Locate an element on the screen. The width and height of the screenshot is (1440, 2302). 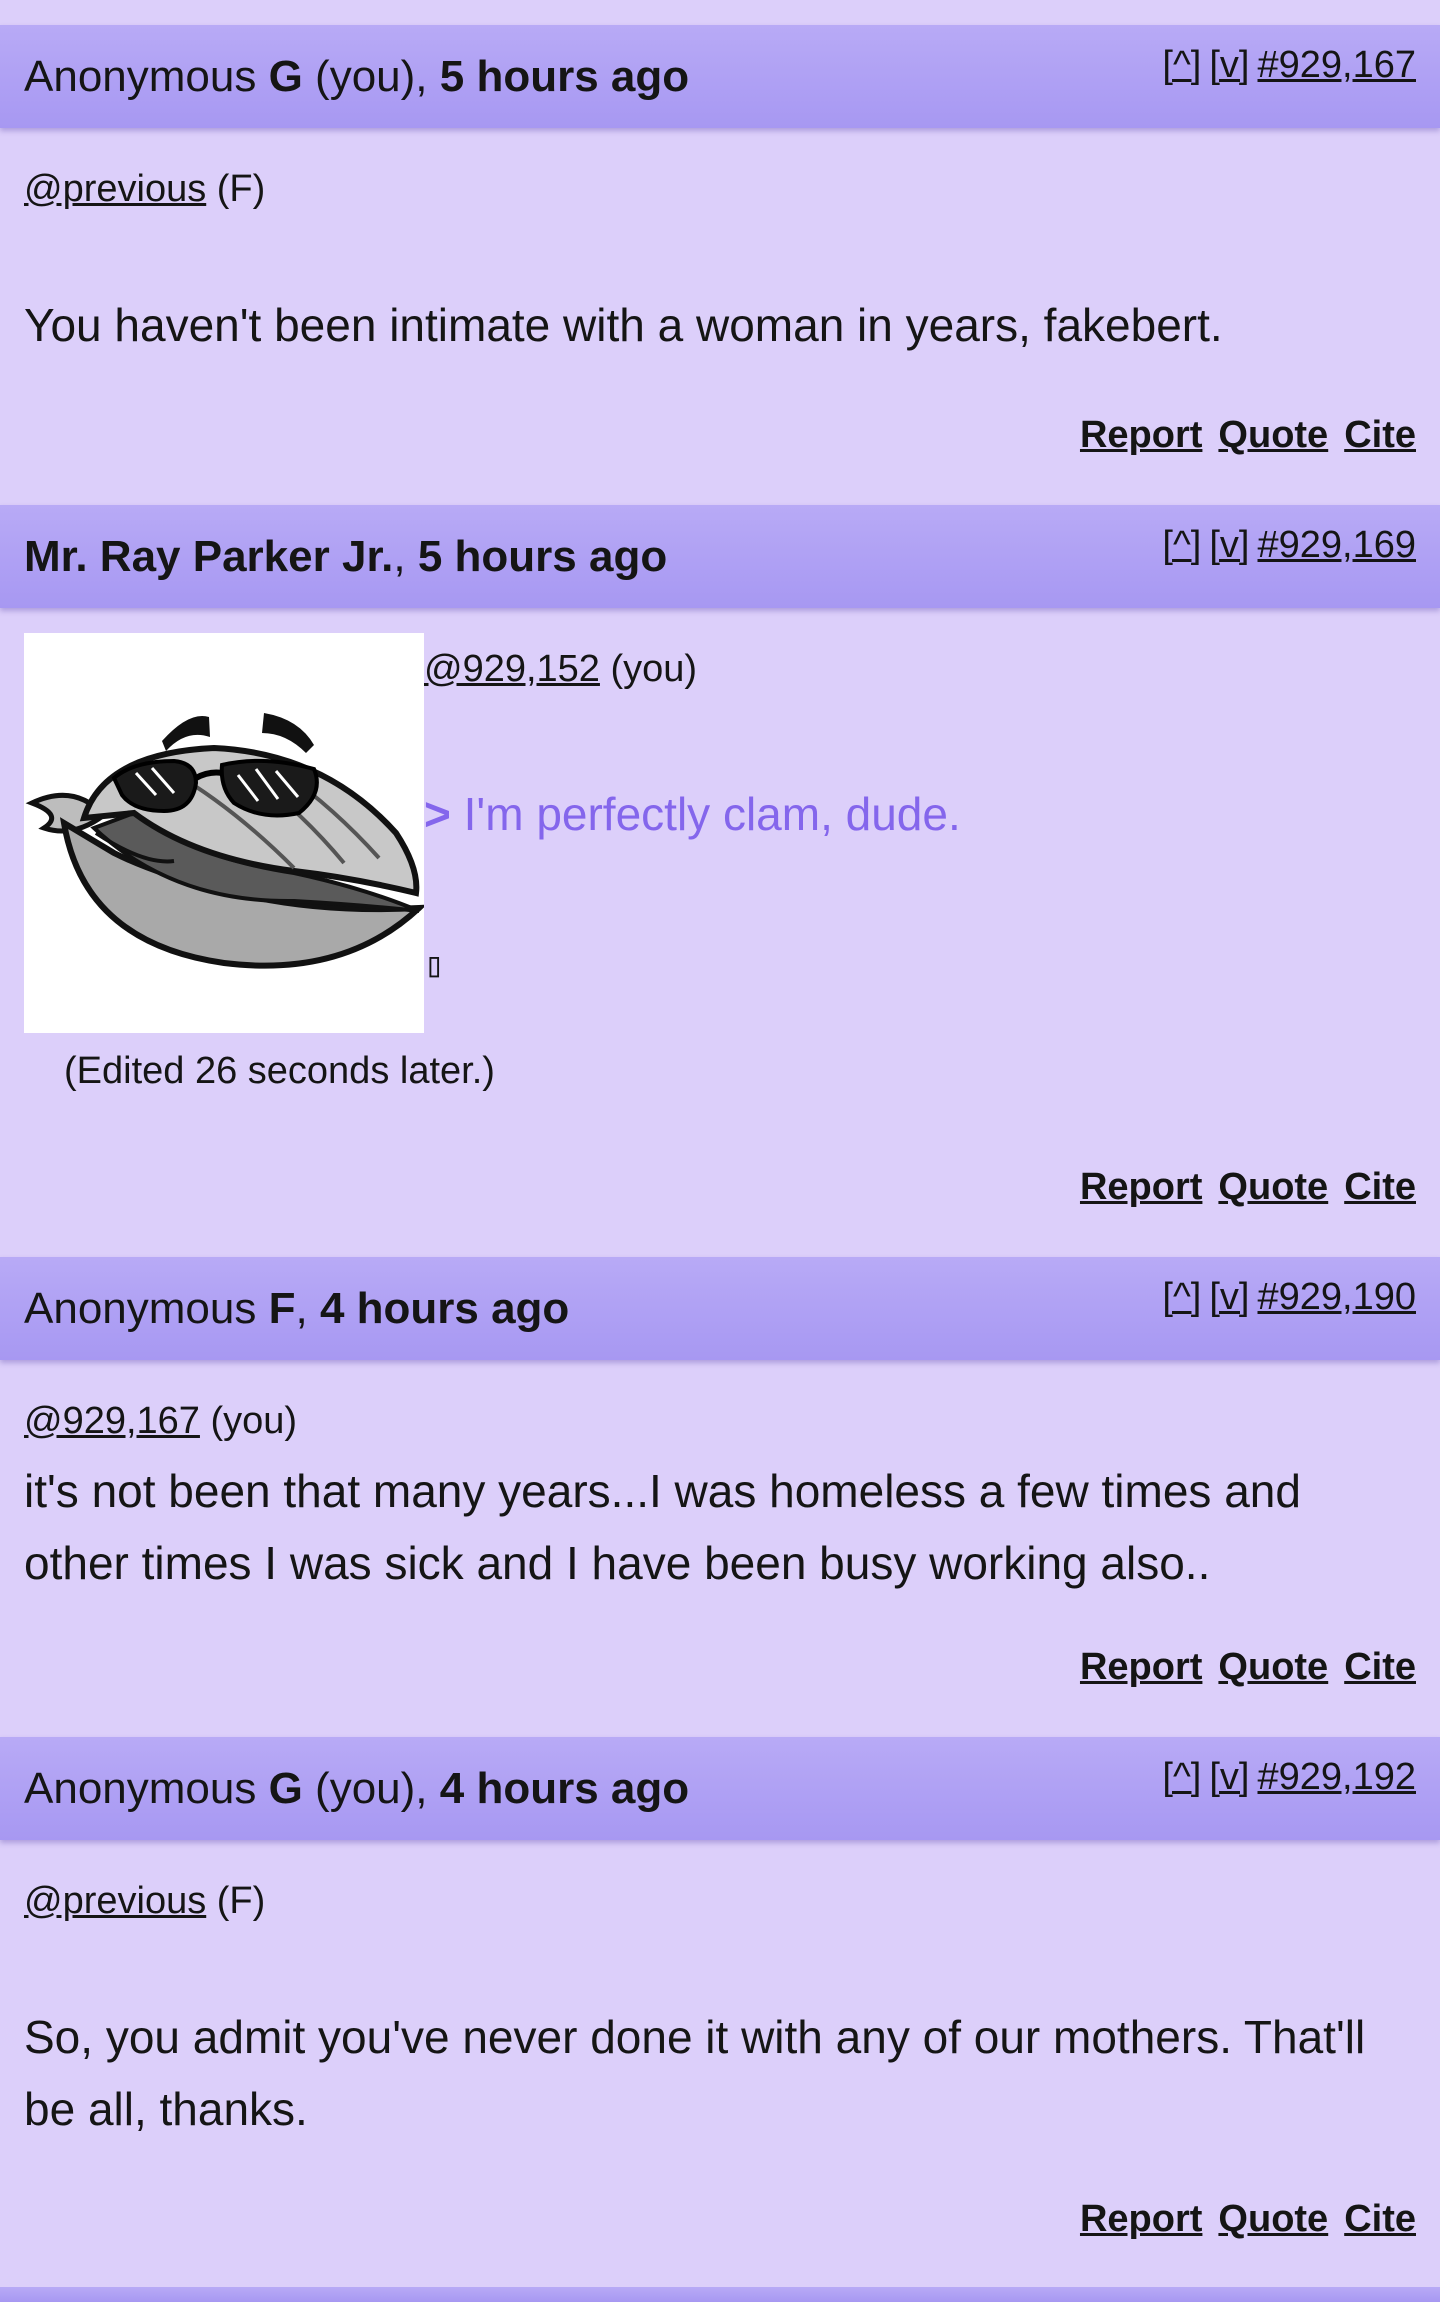
greentext-quote: > I'm perfectly clam, dude. is located at coordinates (692, 814).